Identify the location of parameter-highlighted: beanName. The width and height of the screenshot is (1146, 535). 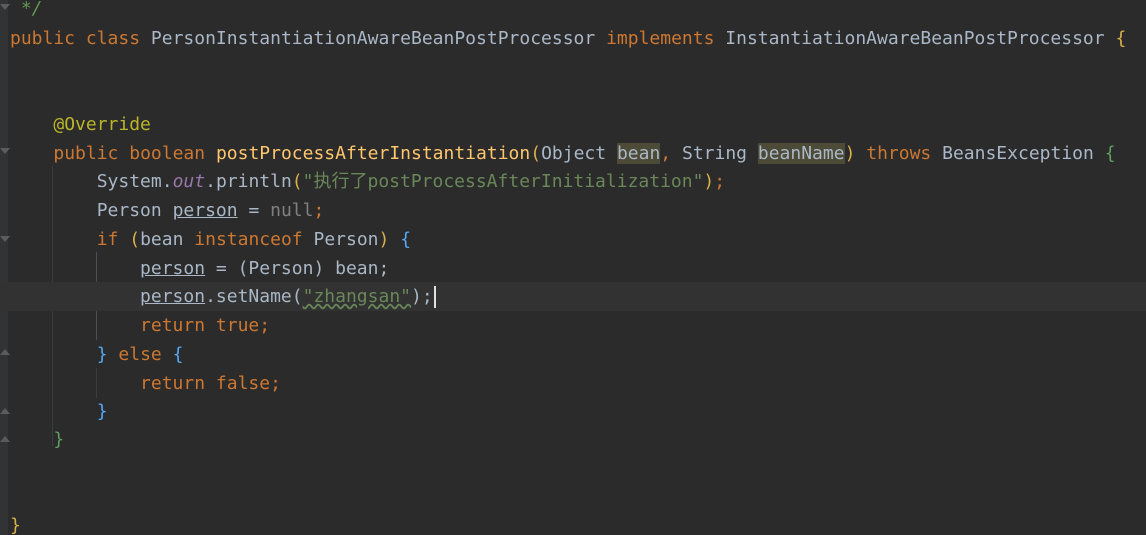
(801, 153).